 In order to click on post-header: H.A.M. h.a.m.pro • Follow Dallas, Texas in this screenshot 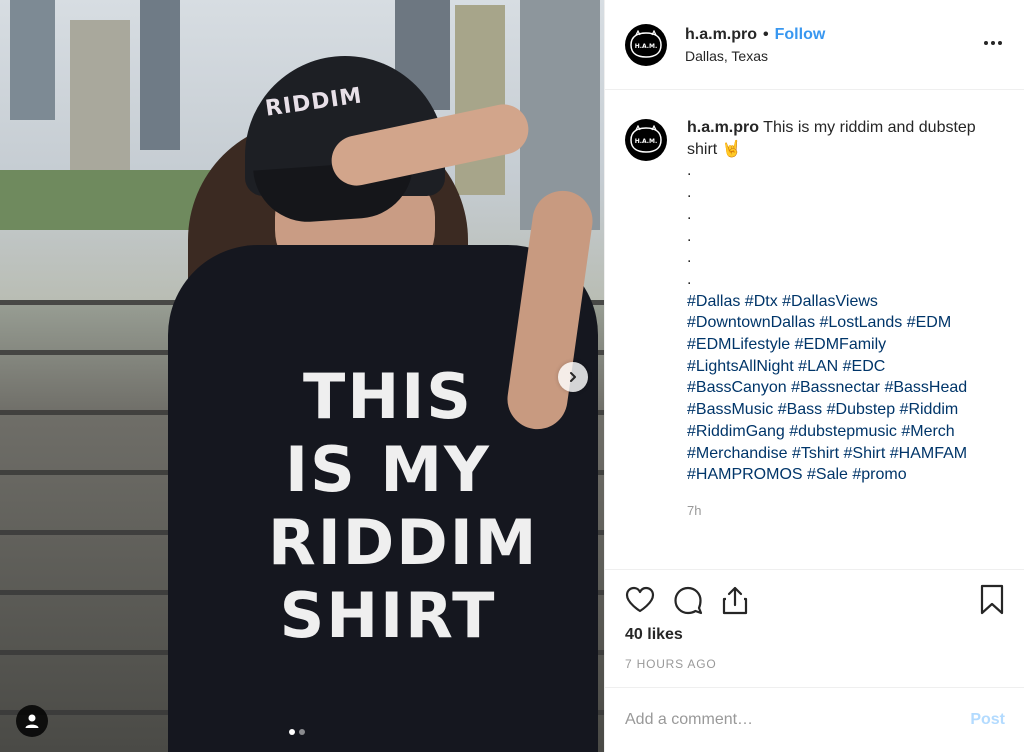, I will do `click(814, 45)`.